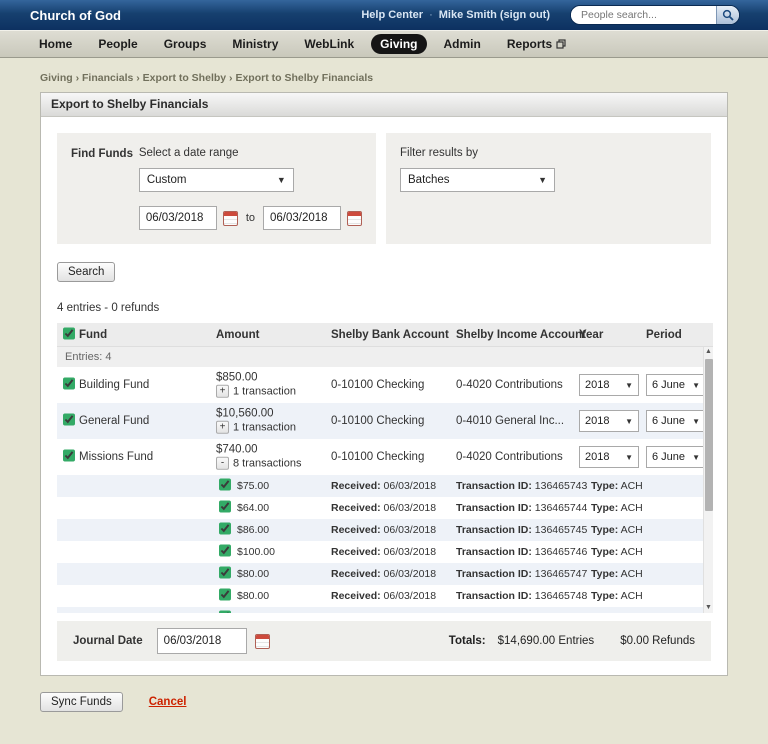  I want to click on help-center-link: Help Center, so click(392, 15).